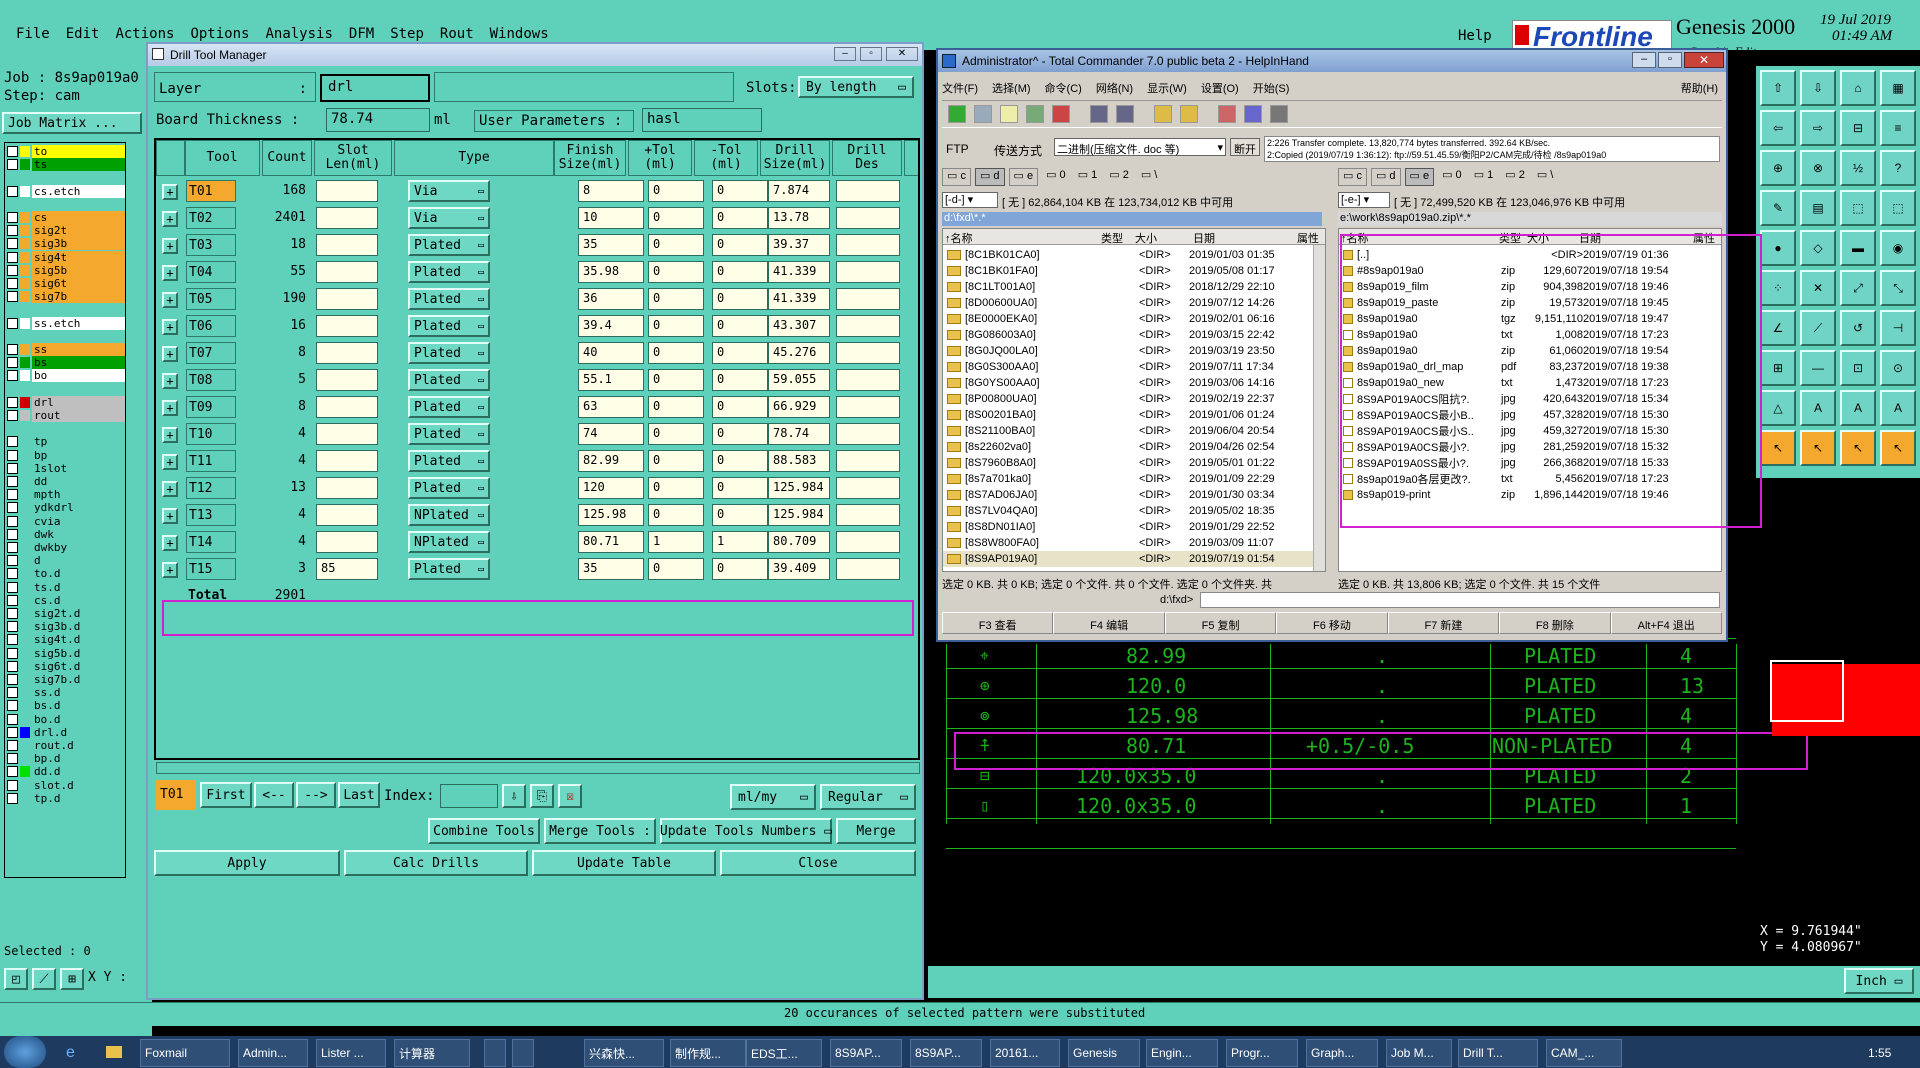 Image resolution: width=1920 pixels, height=1068 pixels. I want to click on layer-row: sig6t, so click(66, 283).